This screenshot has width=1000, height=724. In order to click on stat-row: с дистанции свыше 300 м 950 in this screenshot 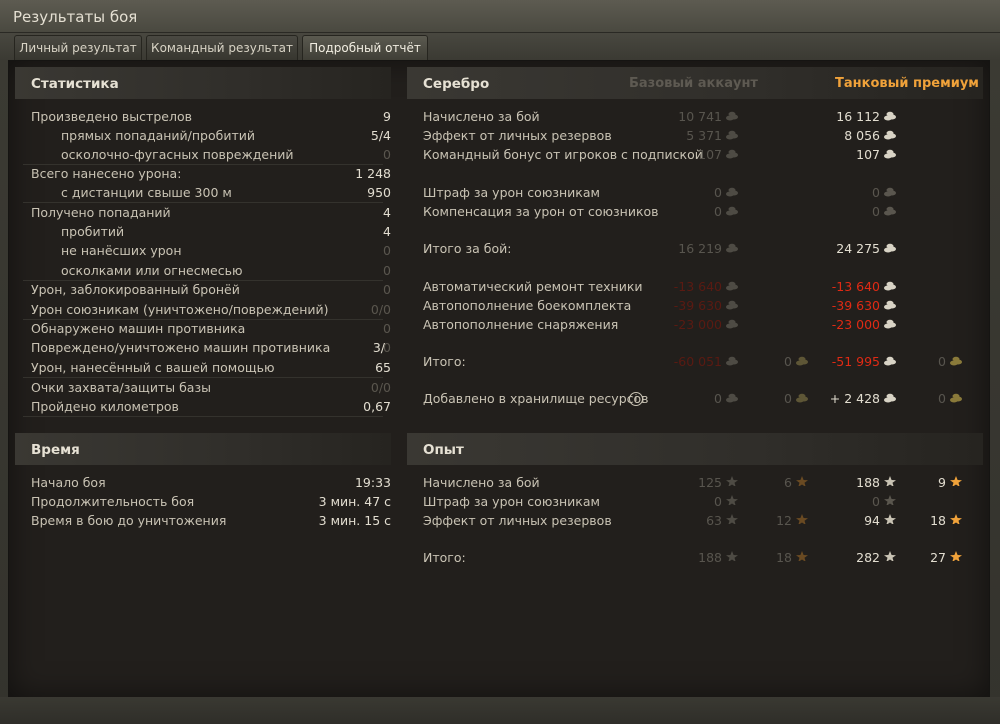, I will do `click(203, 192)`.